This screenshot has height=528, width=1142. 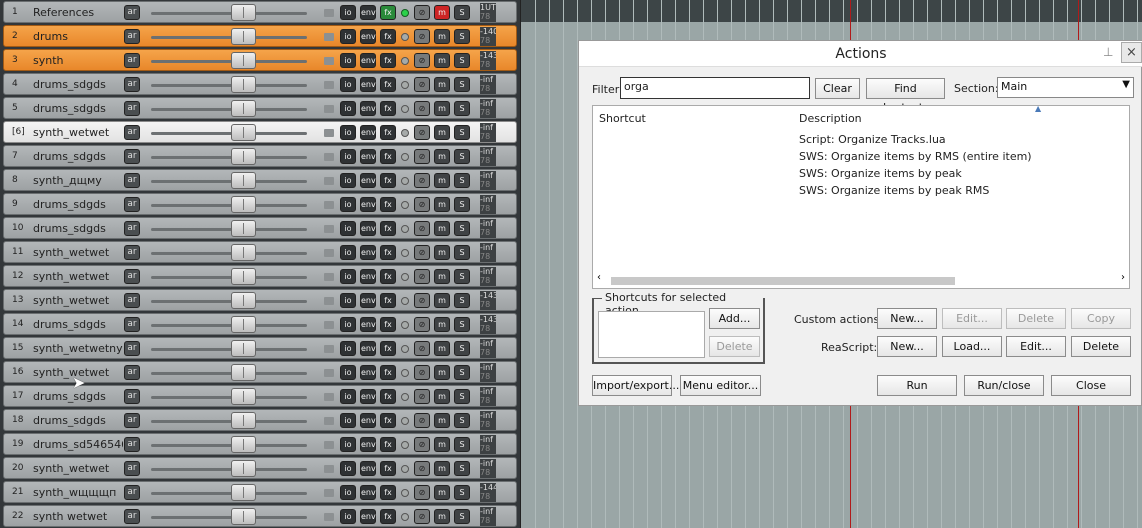 I want to click on track-row: 11 synth_wetwet ar io env fx ⊘ m S -inf 78, so click(x=260, y=252).